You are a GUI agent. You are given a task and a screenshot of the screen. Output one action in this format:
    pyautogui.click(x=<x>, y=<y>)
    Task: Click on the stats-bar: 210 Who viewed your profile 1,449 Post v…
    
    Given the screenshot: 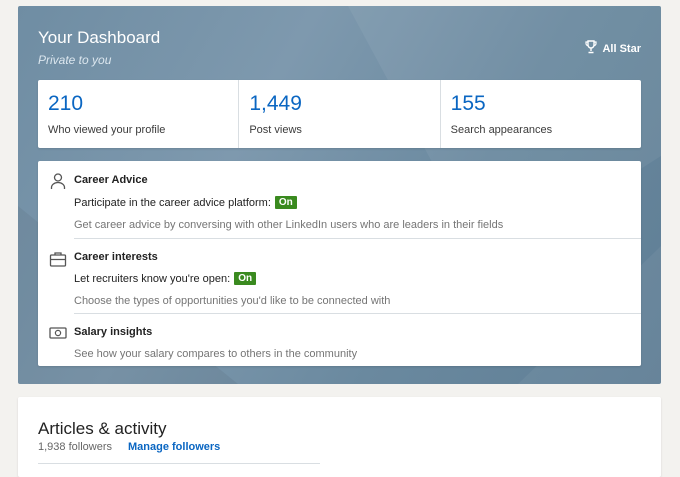 What is the action you would take?
    pyautogui.click(x=339, y=114)
    